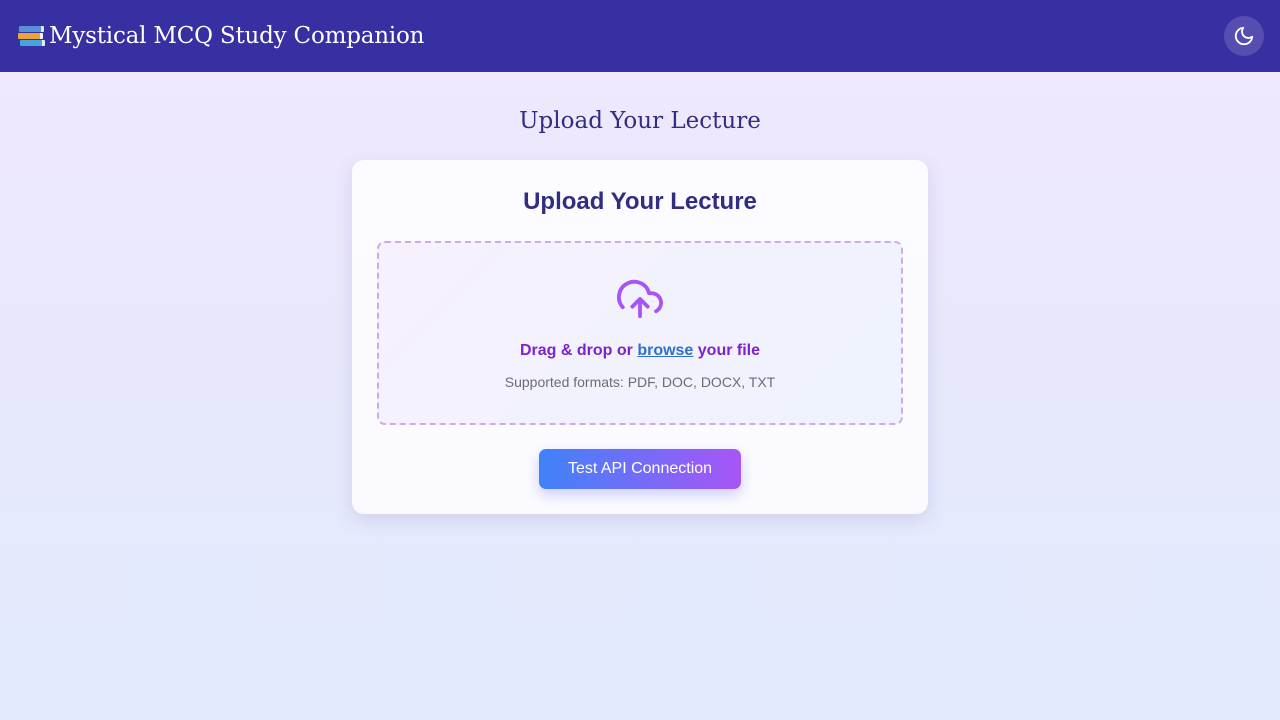 This screenshot has height=720, width=1280. I want to click on app-header: Mystical MCQ Study Companion, so click(640, 36).